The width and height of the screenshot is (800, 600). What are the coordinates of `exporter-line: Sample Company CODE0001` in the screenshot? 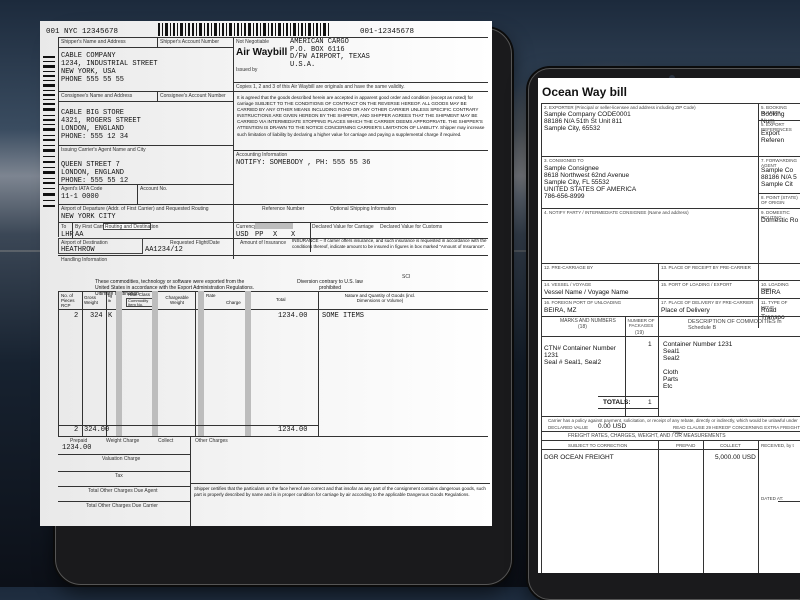 It's located at (587, 114).